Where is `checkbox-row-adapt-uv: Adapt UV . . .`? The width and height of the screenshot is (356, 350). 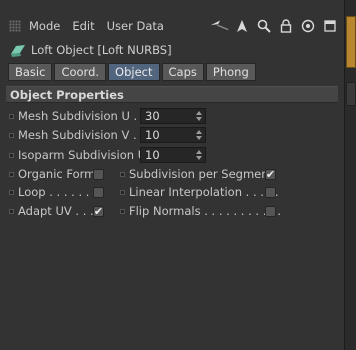 checkbox-row-adapt-uv: Adapt UV . . . is located at coordinates (47, 211).